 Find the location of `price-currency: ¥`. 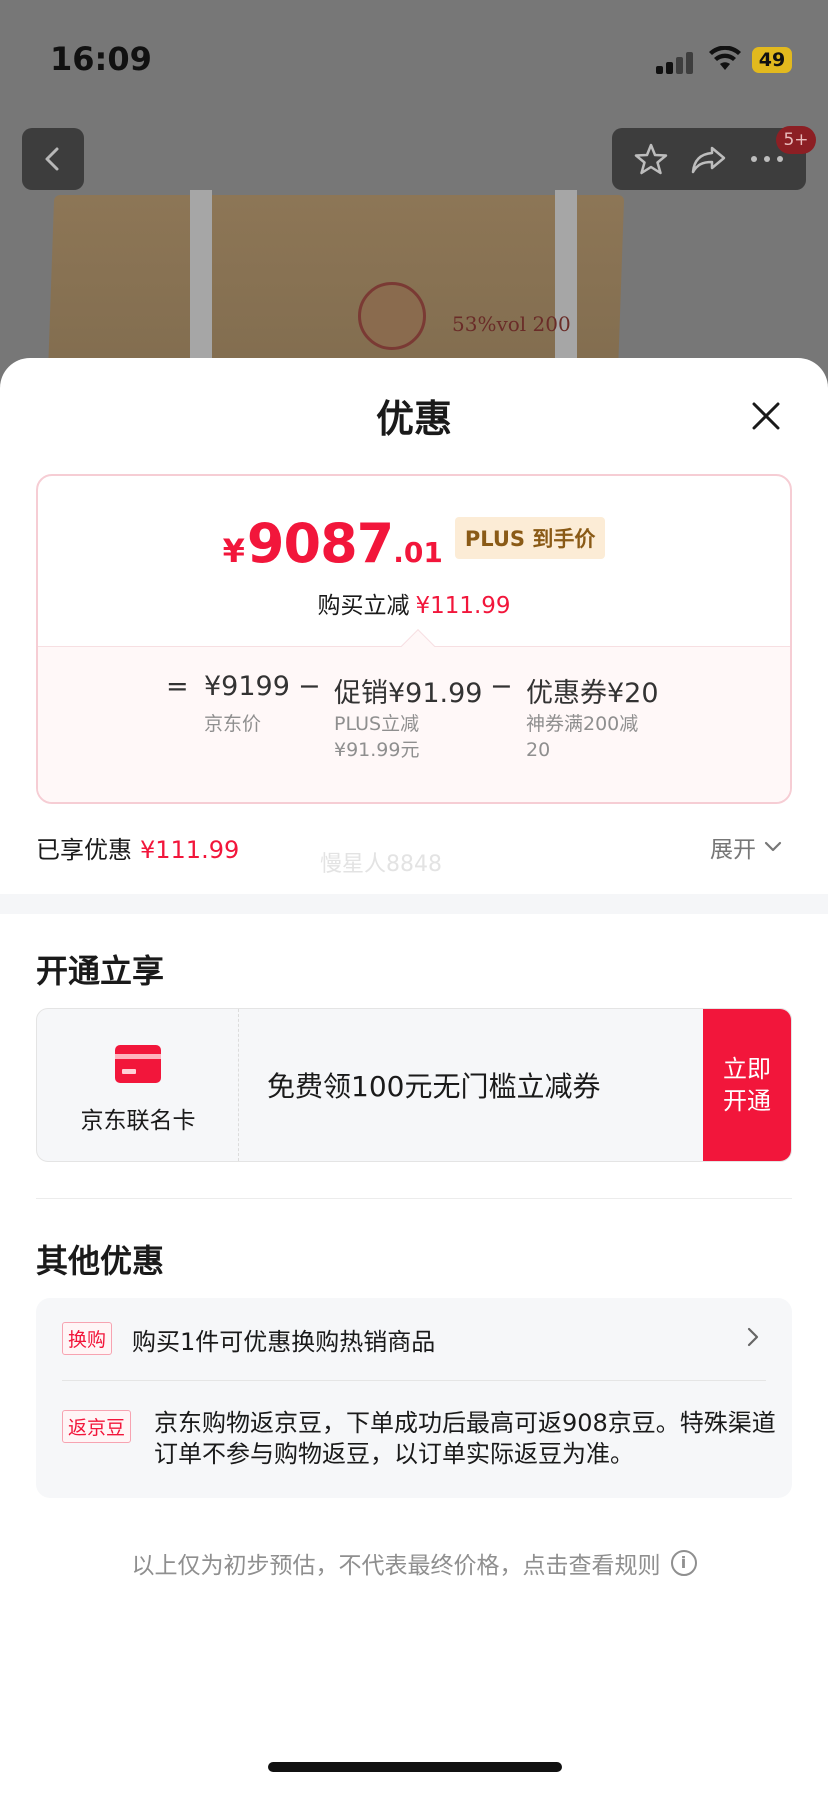

price-currency: ¥ is located at coordinates (233, 551).